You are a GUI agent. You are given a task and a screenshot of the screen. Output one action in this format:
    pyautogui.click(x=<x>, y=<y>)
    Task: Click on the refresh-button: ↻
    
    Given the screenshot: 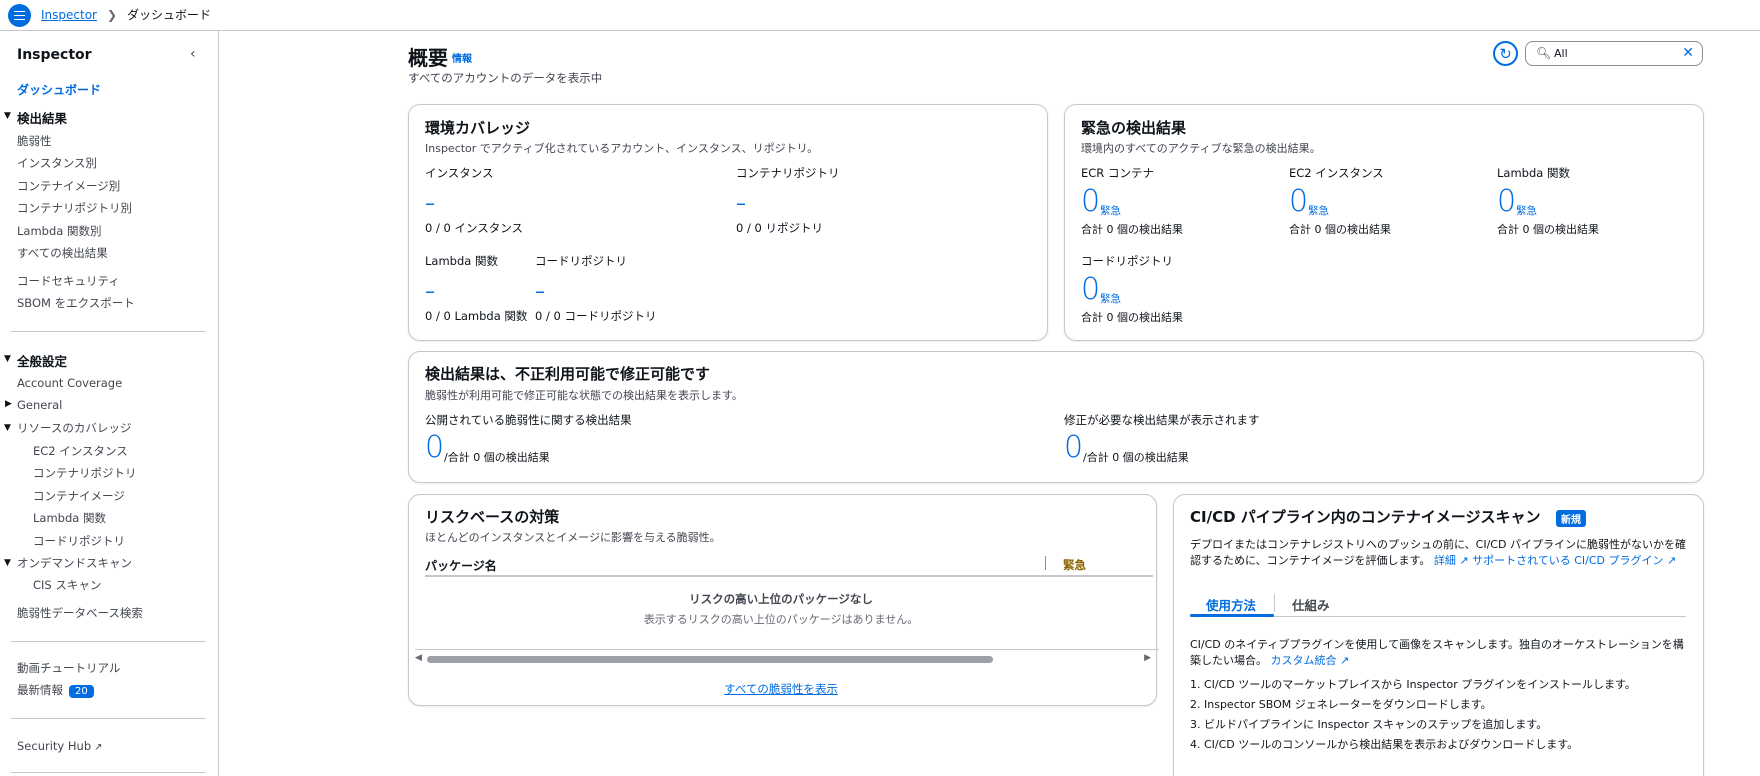 What is the action you would take?
    pyautogui.click(x=1505, y=53)
    